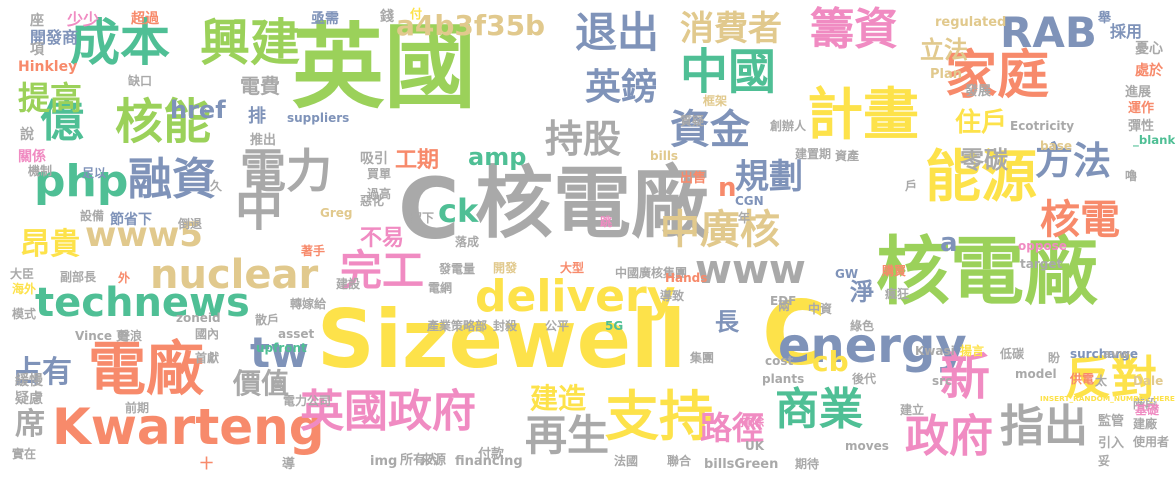 Image resolution: width=1175 pixels, height=482 pixels. I want to click on cloud-word: 跳, so click(606, 222).